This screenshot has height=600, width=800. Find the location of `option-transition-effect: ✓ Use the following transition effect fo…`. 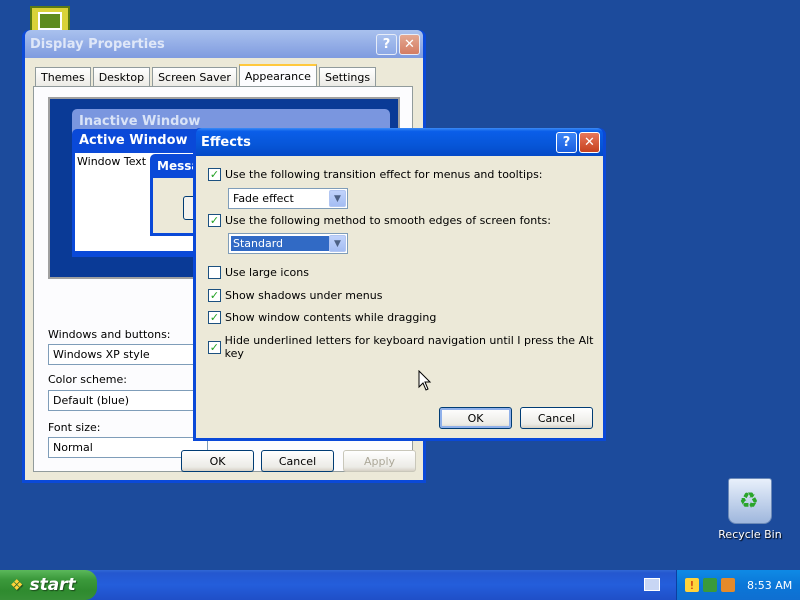

option-transition-effect: ✓ Use the following transition effect fo… is located at coordinates (375, 174).